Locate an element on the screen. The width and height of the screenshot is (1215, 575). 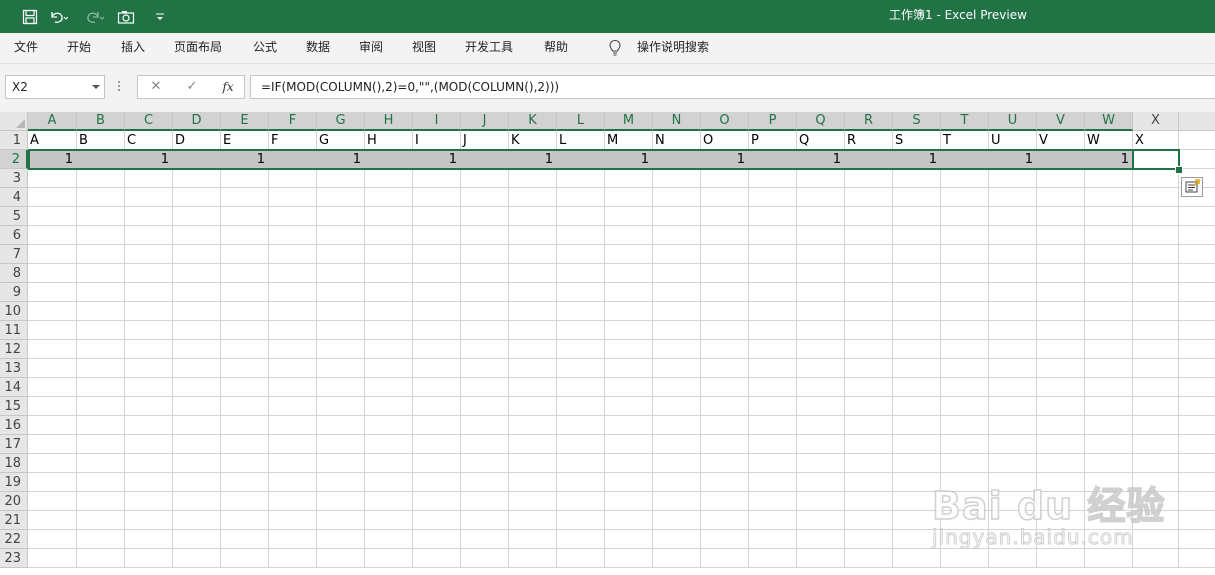
row-header-9: 9 is located at coordinates (14, 292).